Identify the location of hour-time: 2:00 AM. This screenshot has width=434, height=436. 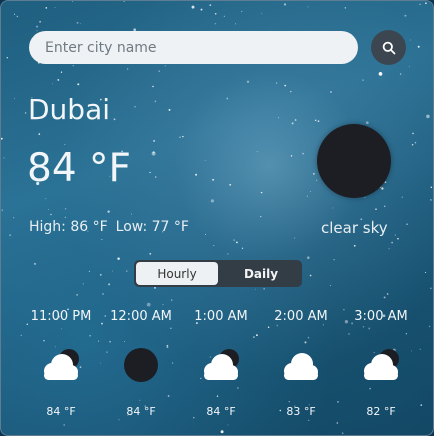
(301, 316).